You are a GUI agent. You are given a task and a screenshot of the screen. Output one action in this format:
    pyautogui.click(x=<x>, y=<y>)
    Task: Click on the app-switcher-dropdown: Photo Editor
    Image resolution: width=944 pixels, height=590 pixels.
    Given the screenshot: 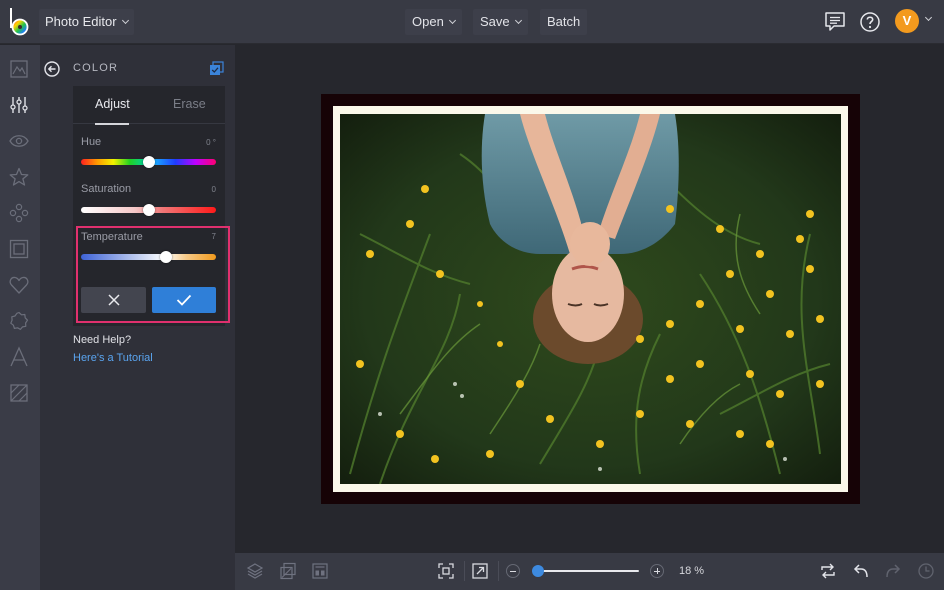 What is the action you would take?
    pyautogui.click(x=86, y=22)
    